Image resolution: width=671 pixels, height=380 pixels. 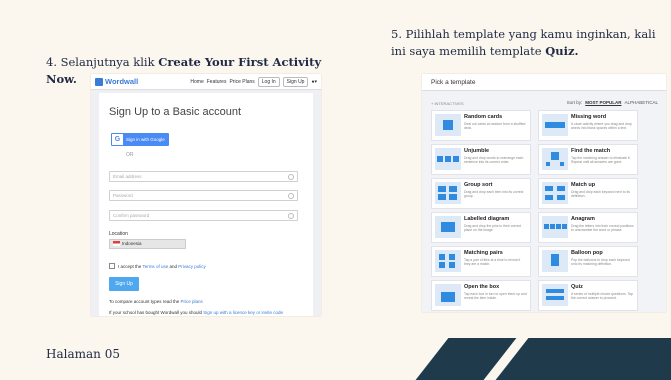 What do you see at coordinates (203, 176) in the screenshot?
I see `email-field: Email address` at bounding box center [203, 176].